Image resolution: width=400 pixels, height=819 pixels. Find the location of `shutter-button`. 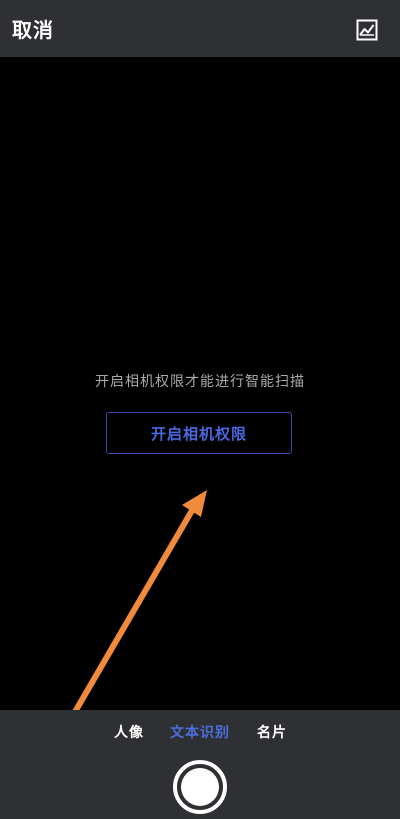

shutter-button is located at coordinates (200, 787).